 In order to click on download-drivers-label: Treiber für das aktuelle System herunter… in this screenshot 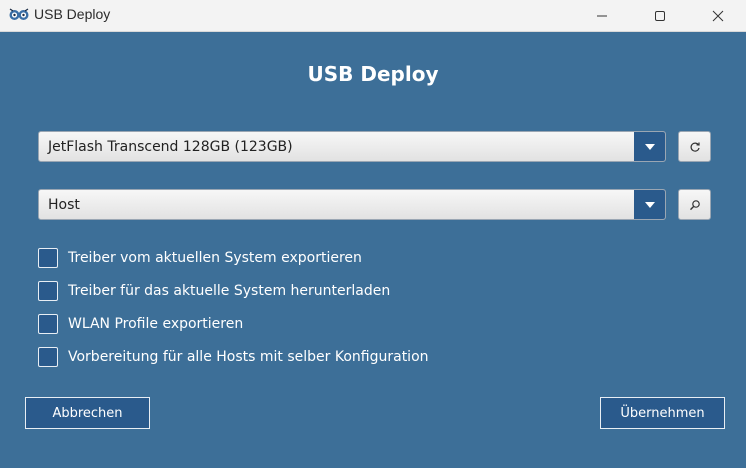, I will do `click(229, 291)`.